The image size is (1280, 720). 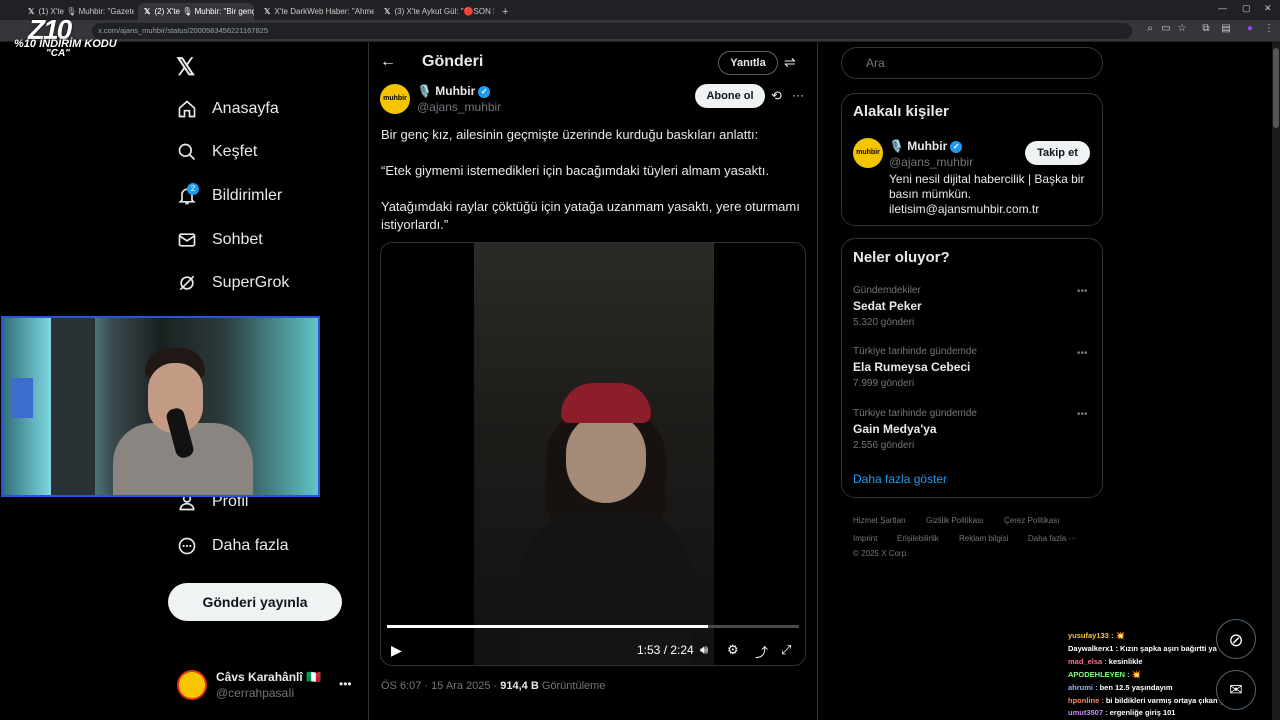 I want to click on browser-tab-active: 𝕏(2) X'te 🎙 Muhbir: "Bir genç kı✕, so click(x=196, y=11).